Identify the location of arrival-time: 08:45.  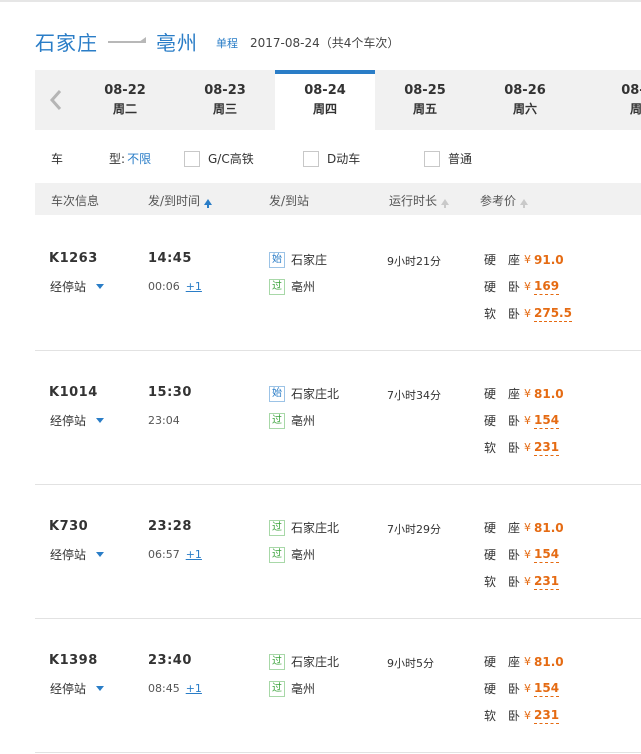
(164, 688).